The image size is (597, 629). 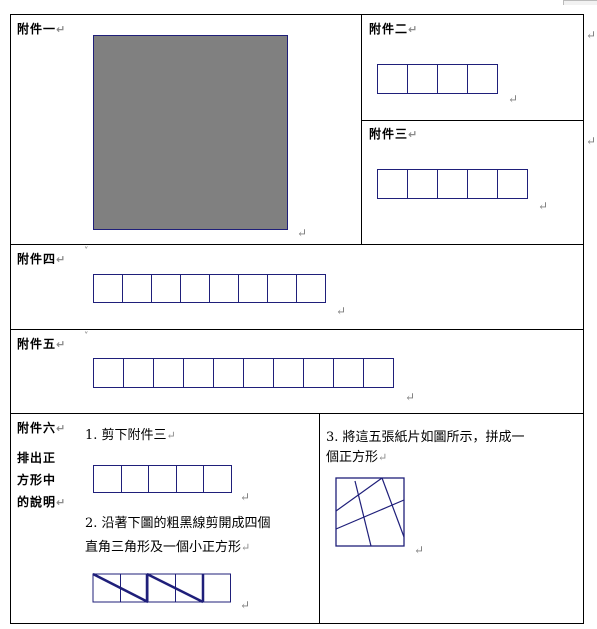 I want to click on annex6-sublabel-1: 排出正, so click(x=37, y=458).